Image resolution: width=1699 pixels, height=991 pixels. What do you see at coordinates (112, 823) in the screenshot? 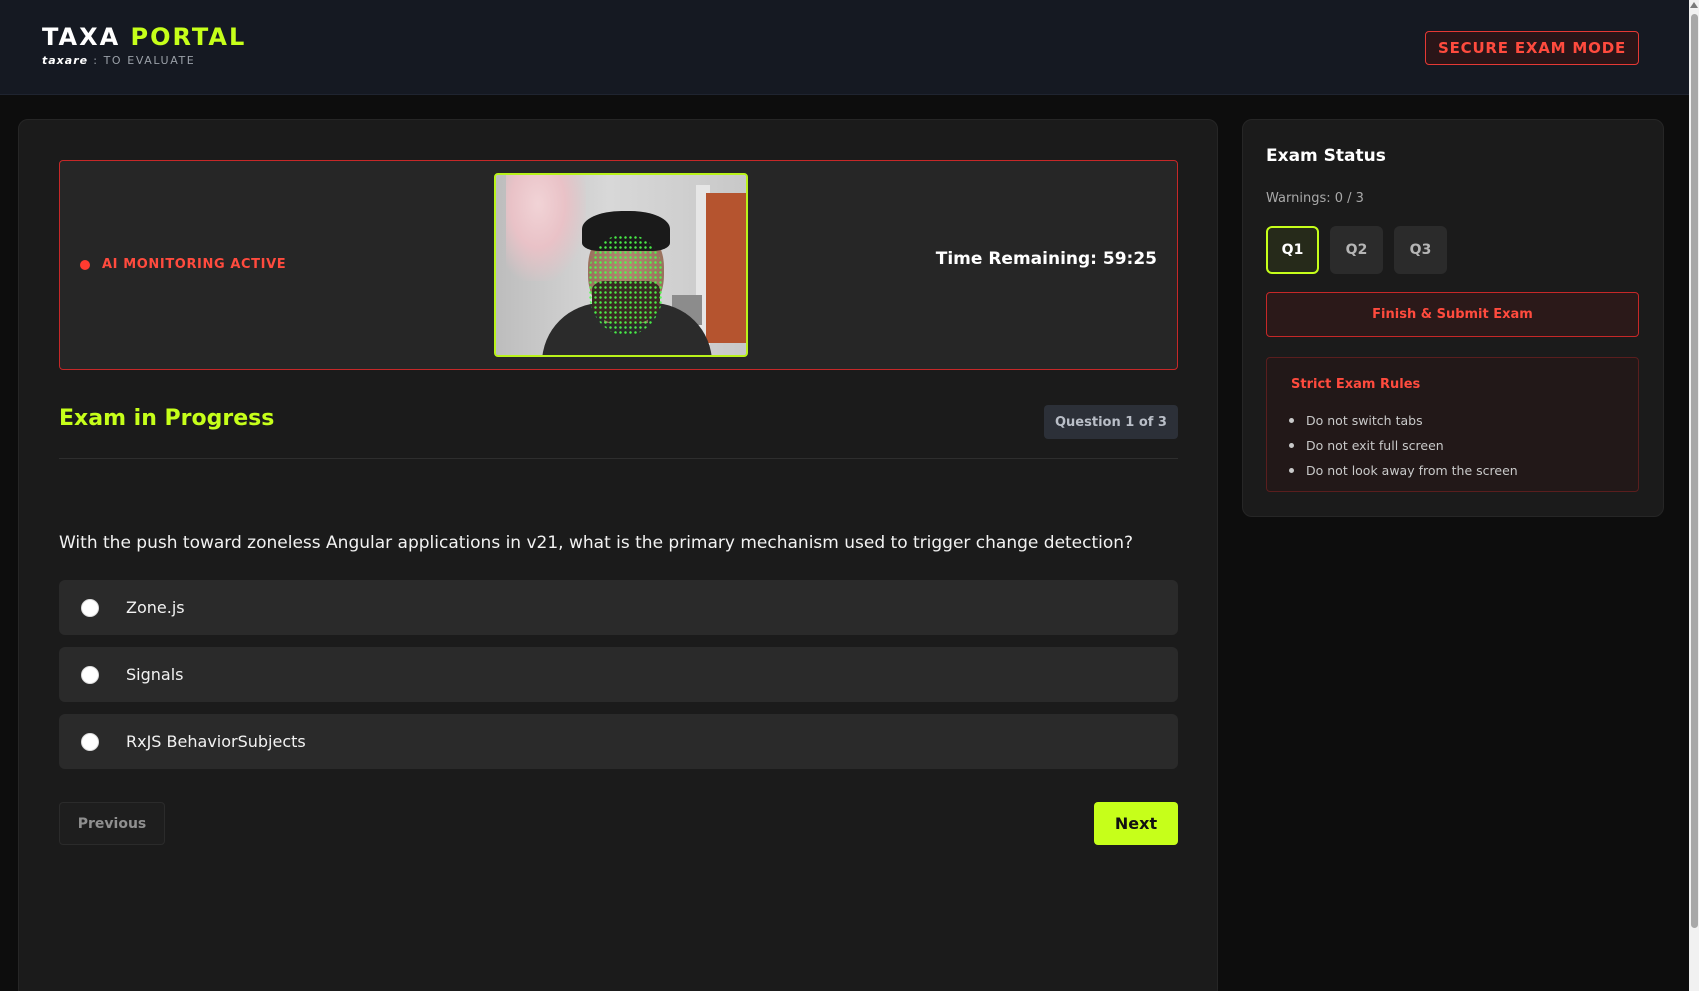
I see `previous-button: Previous` at bounding box center [112, 823].